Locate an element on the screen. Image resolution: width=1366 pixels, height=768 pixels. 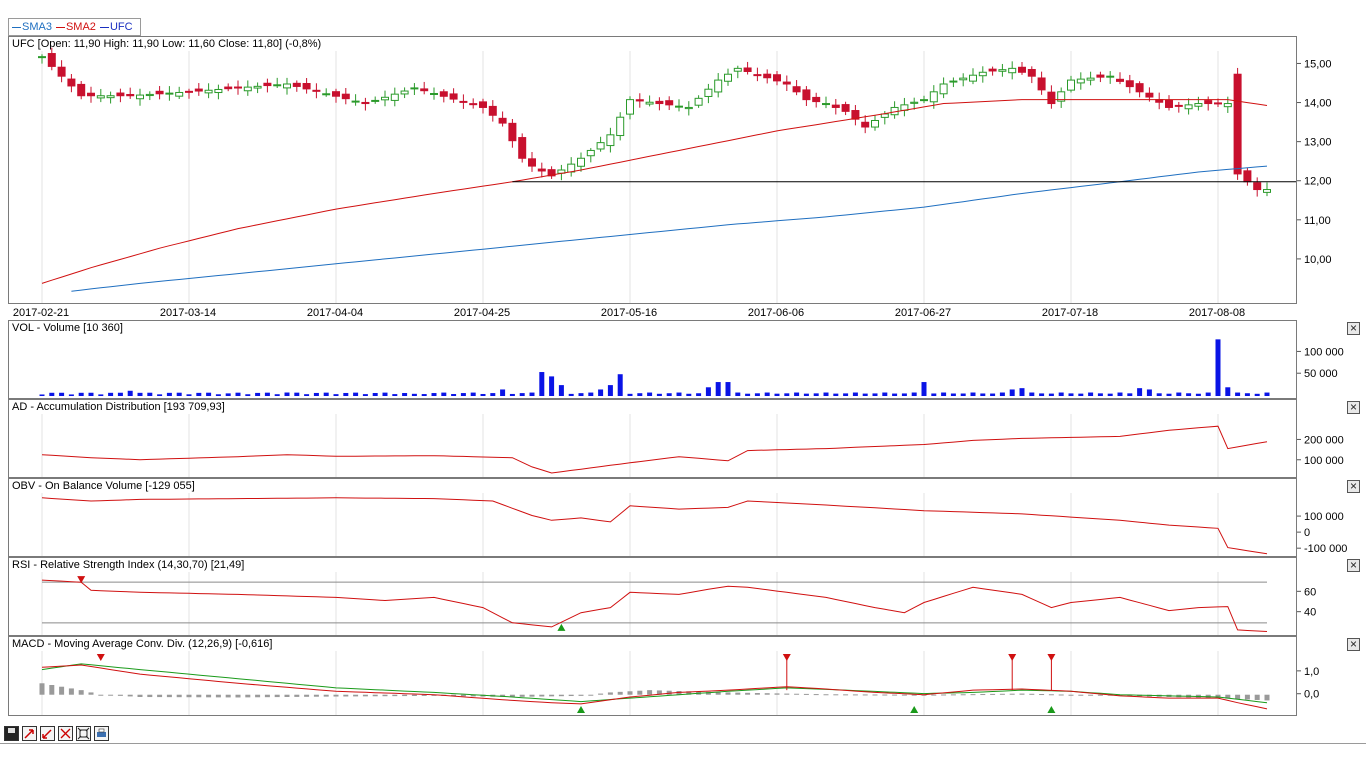
y-tick-label: 15,00 is located at coordinates (1318, 64).